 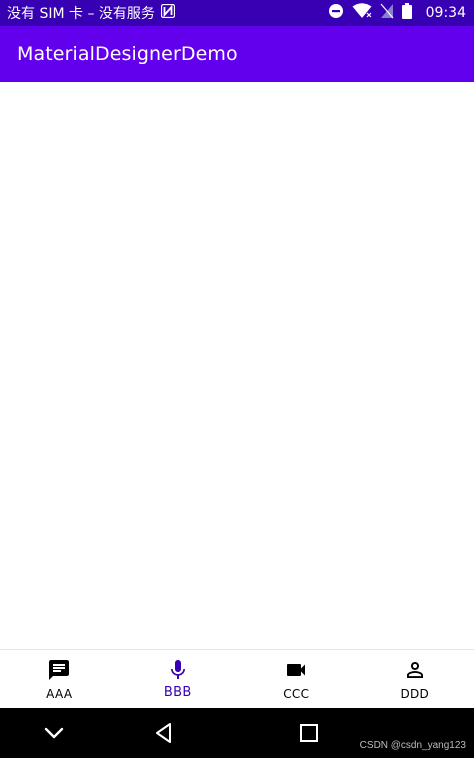 What do you see at coordinates (415, 679) in the screenshot?
I see `nav-item-ddd: DDD` at bounding box center [415, 679].